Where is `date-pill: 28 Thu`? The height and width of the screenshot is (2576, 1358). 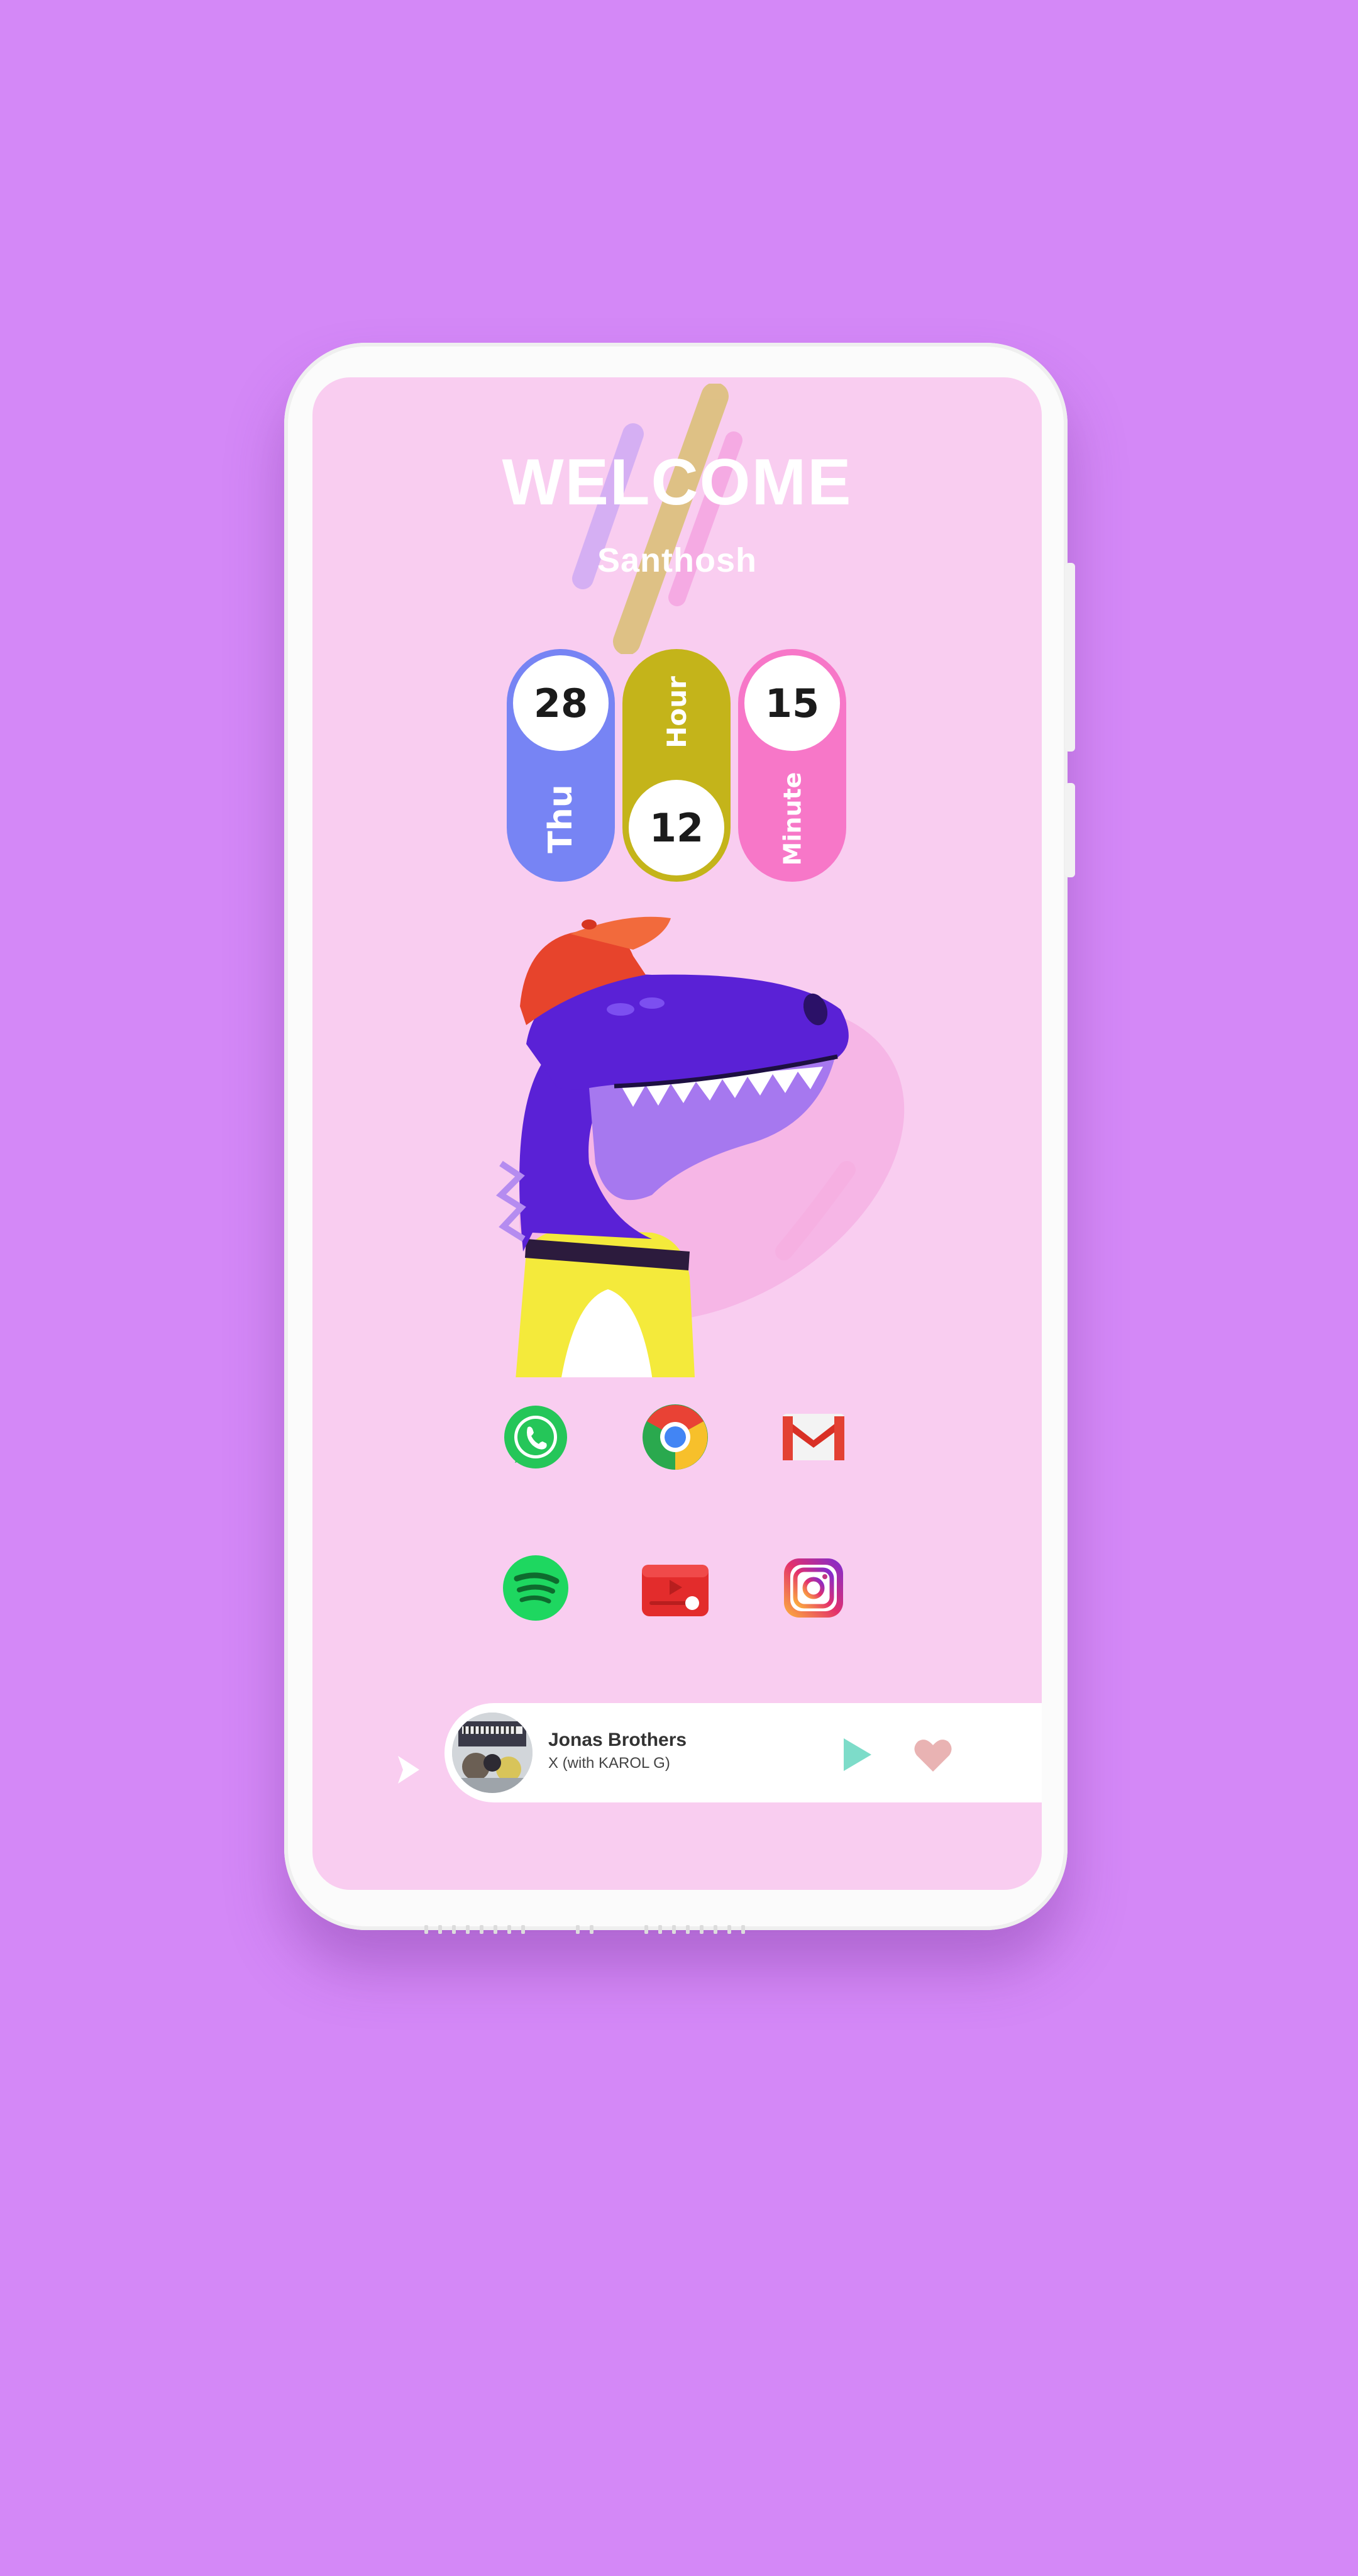
date-pill: 28 Thu is located at coordinates (561, 765).